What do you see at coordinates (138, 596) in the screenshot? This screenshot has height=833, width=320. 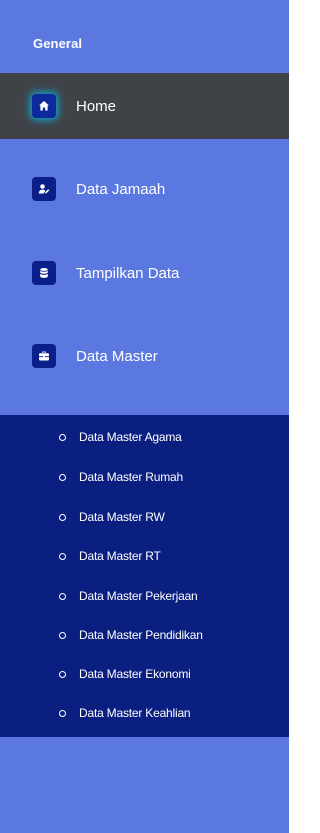 I see `submenu-item-label: Data Master Pekerjaan` at bounding box center [138, 596].